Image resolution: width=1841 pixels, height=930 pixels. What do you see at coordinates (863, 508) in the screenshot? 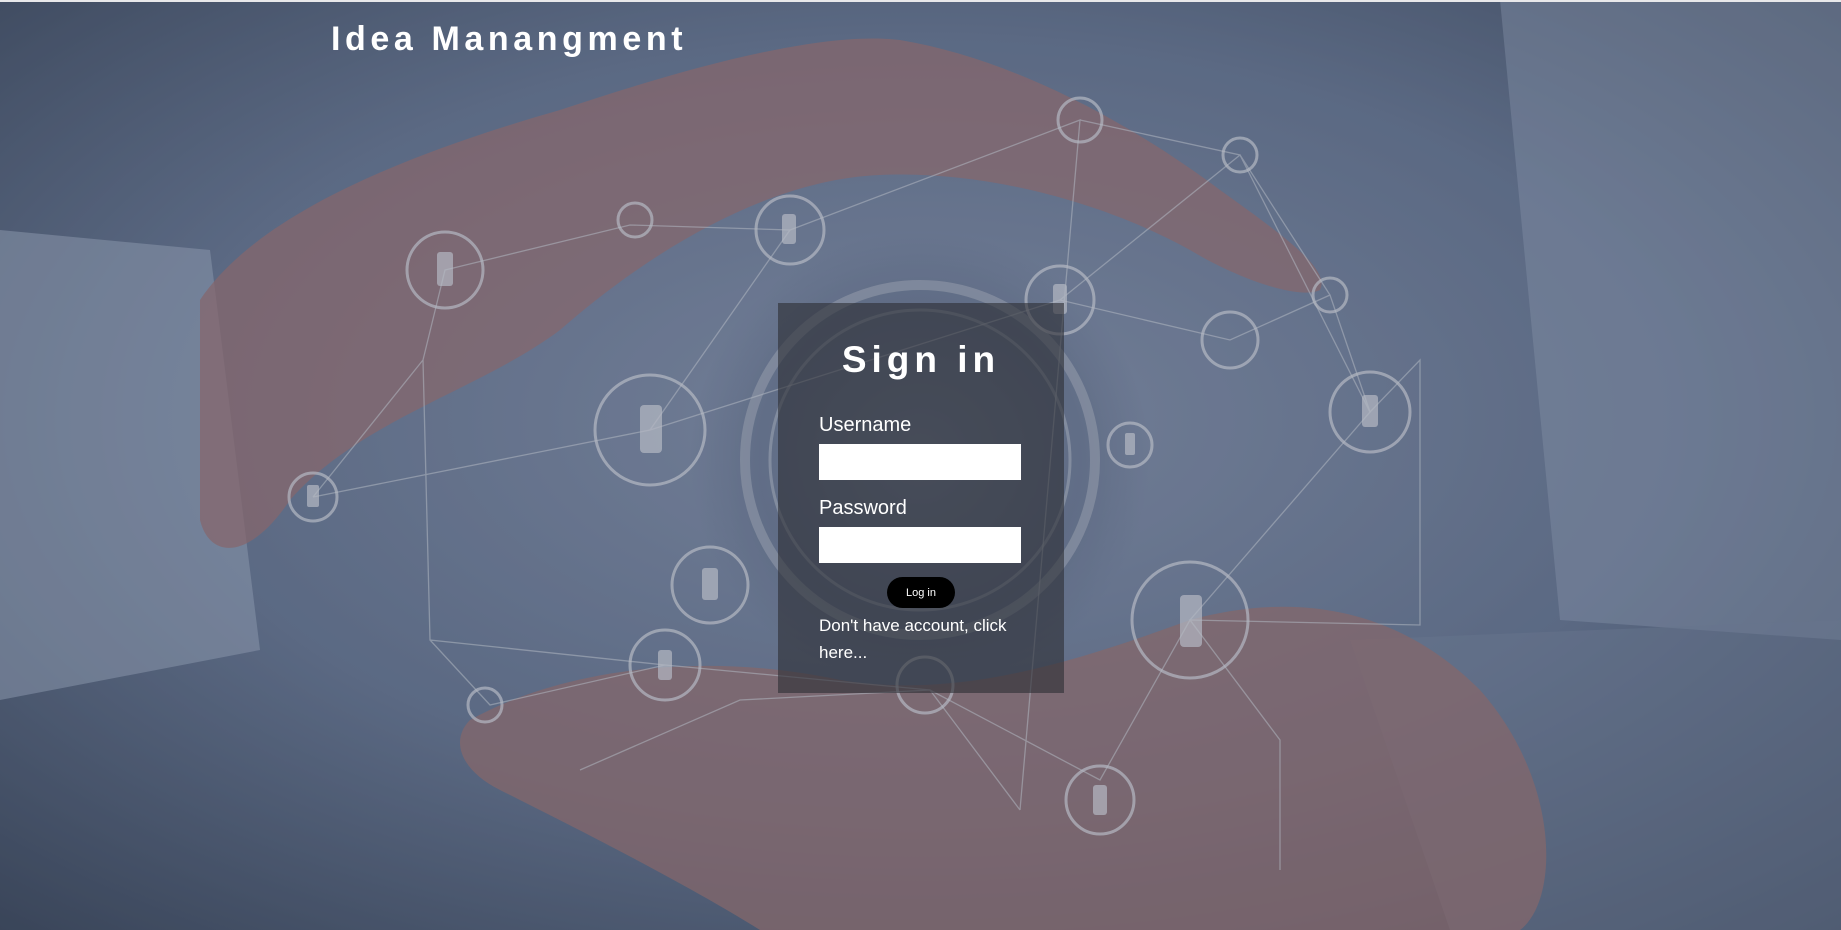
I see `password-label: Password` at bounding box center [863, 508].